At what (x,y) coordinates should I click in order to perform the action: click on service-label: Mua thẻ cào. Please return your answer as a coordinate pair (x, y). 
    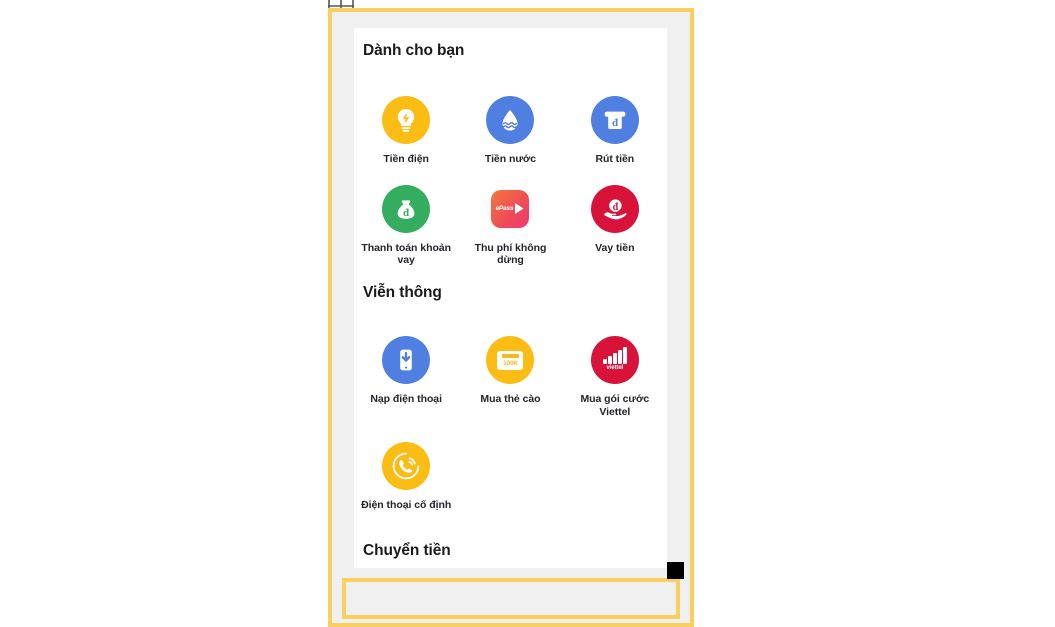
    Looking at the image, I should click on (510, 399).